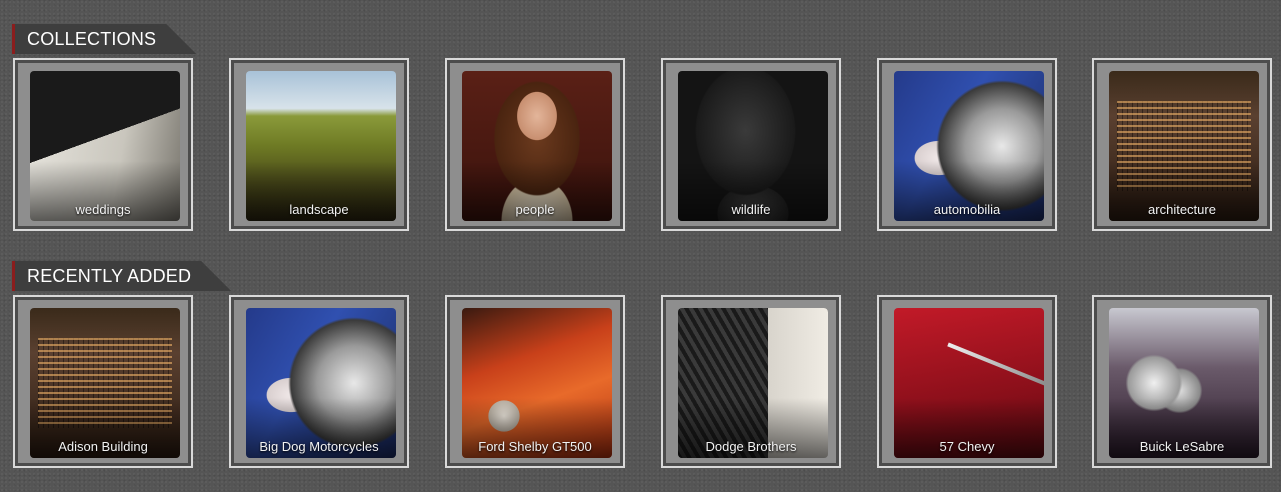 Image resolution: width=1281 pixels, height=492 pixels. I want to click on chevy-thumbnail, so click(969, 383).